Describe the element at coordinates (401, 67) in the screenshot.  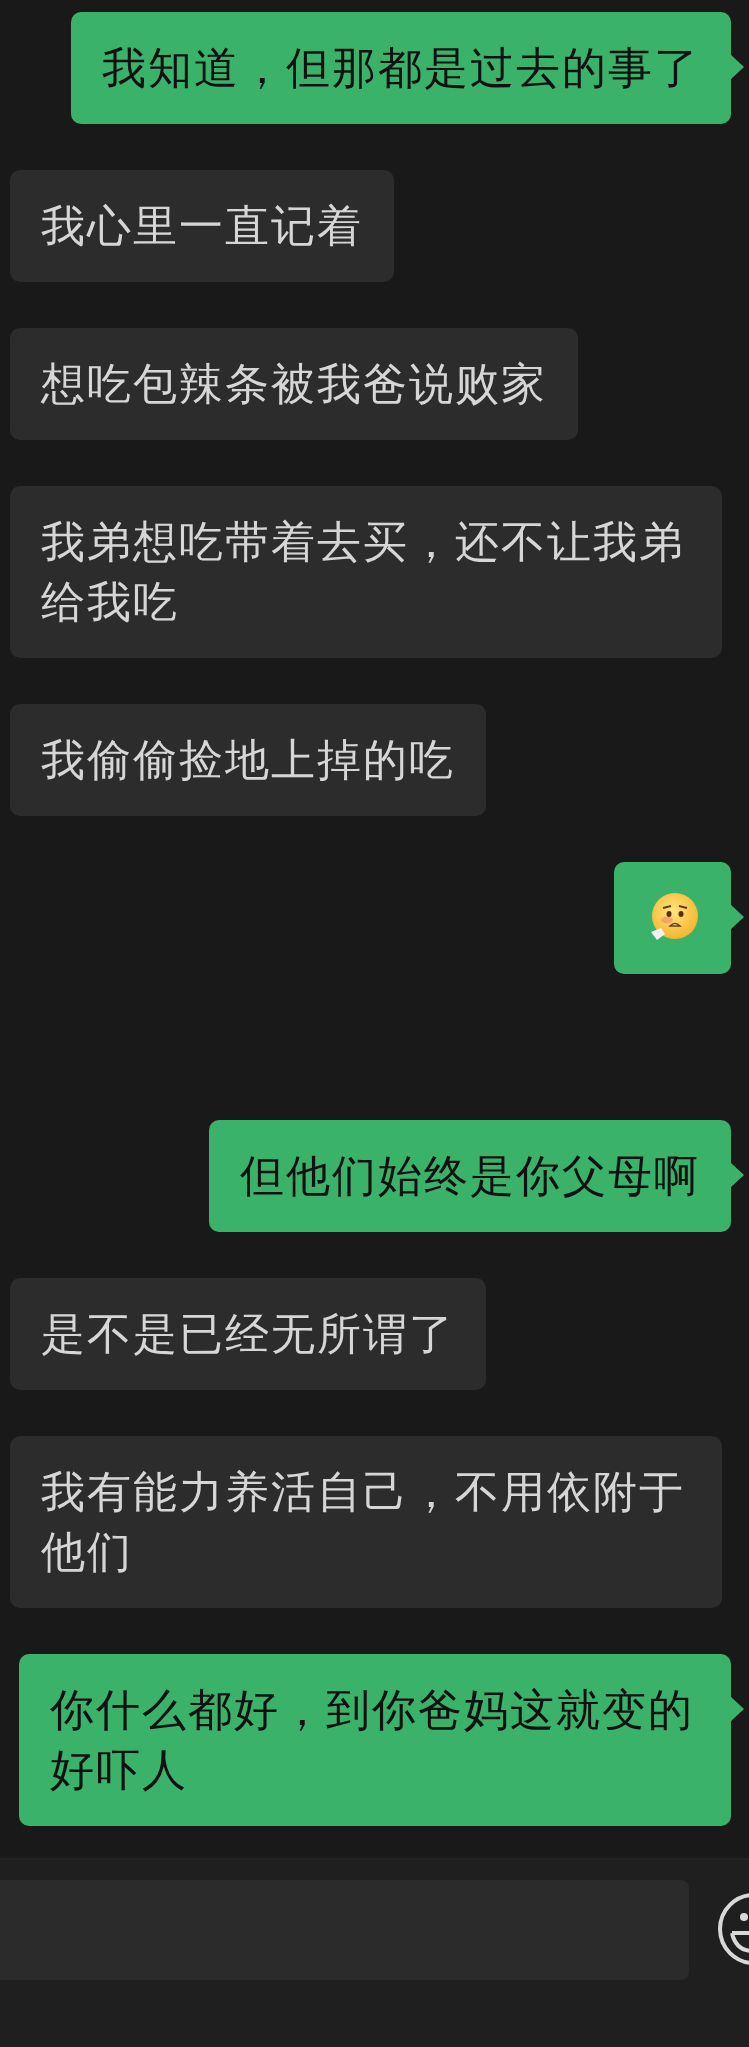
I see `message-text: 我知道，但那都是过去的事了` at that location.